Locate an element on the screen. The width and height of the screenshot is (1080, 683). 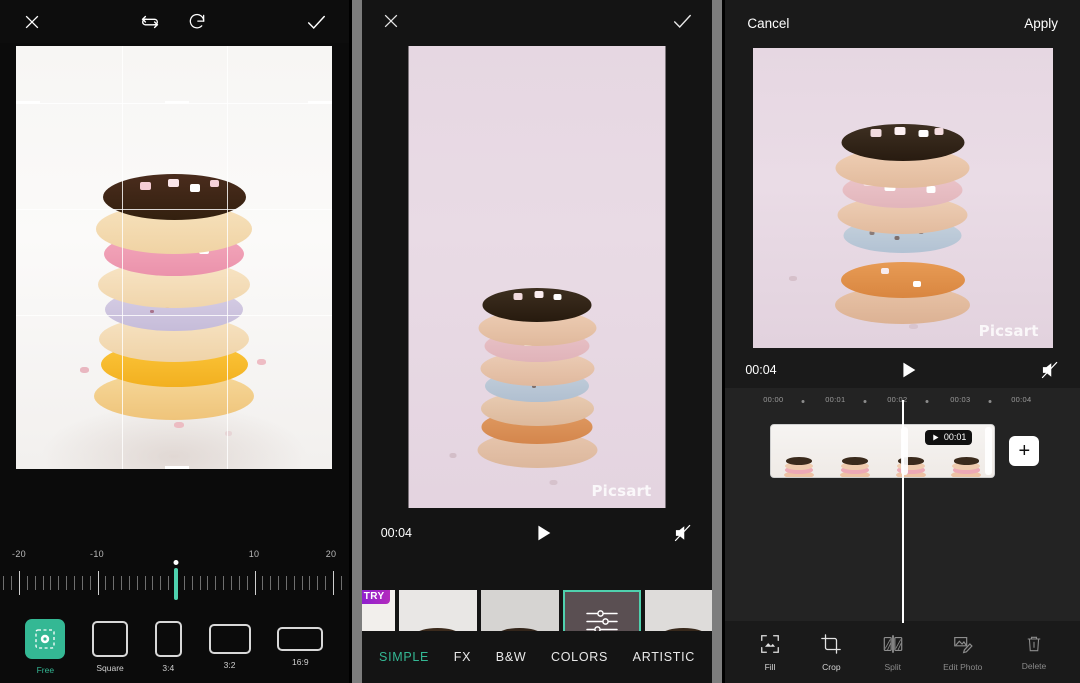
filter-category-tabs: SIMPLE FX B&W COLORS ARTISTIC is located at coordinates (537, 657).